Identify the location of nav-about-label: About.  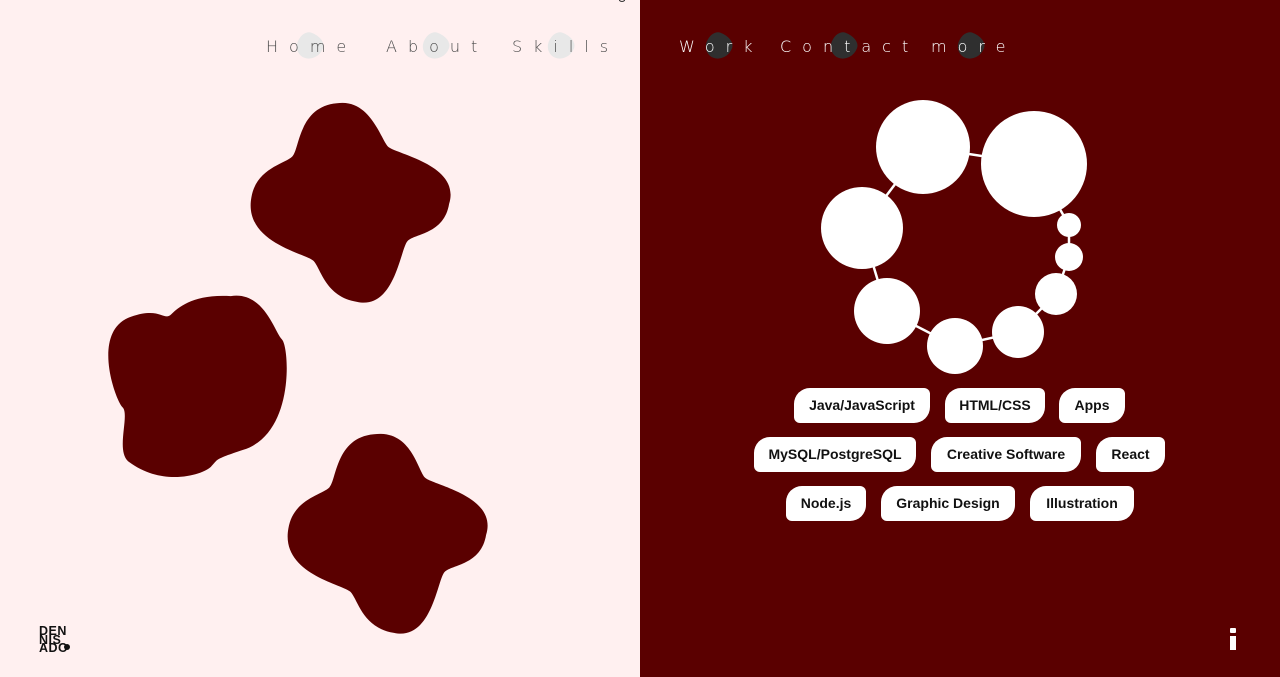
(437, 46).